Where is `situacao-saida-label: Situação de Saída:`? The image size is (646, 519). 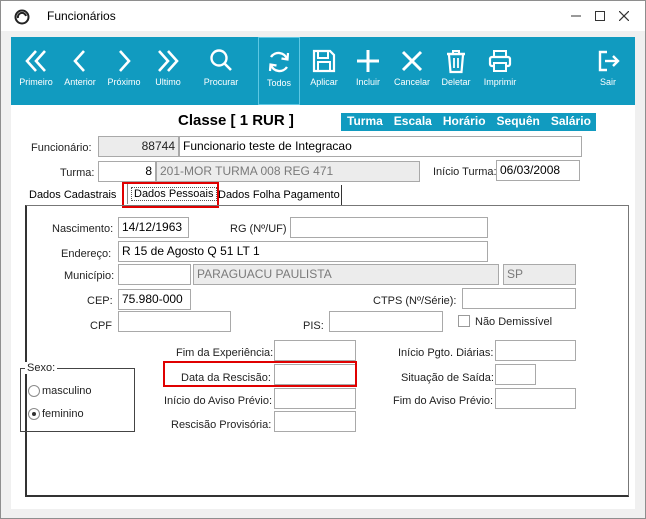 situacao-saida-label: Situação de Saída: is located at coordinates (447, 378).